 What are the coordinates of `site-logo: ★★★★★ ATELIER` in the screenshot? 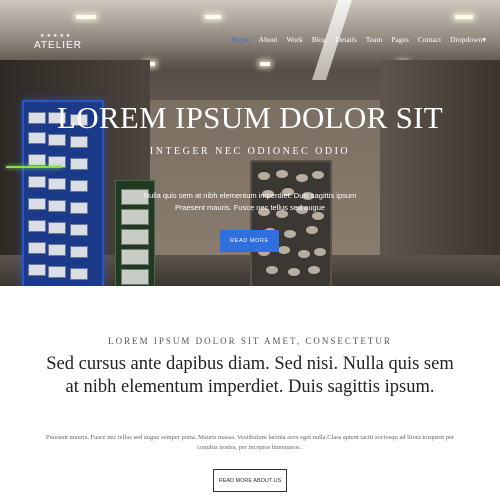 It's located at (58, 42).